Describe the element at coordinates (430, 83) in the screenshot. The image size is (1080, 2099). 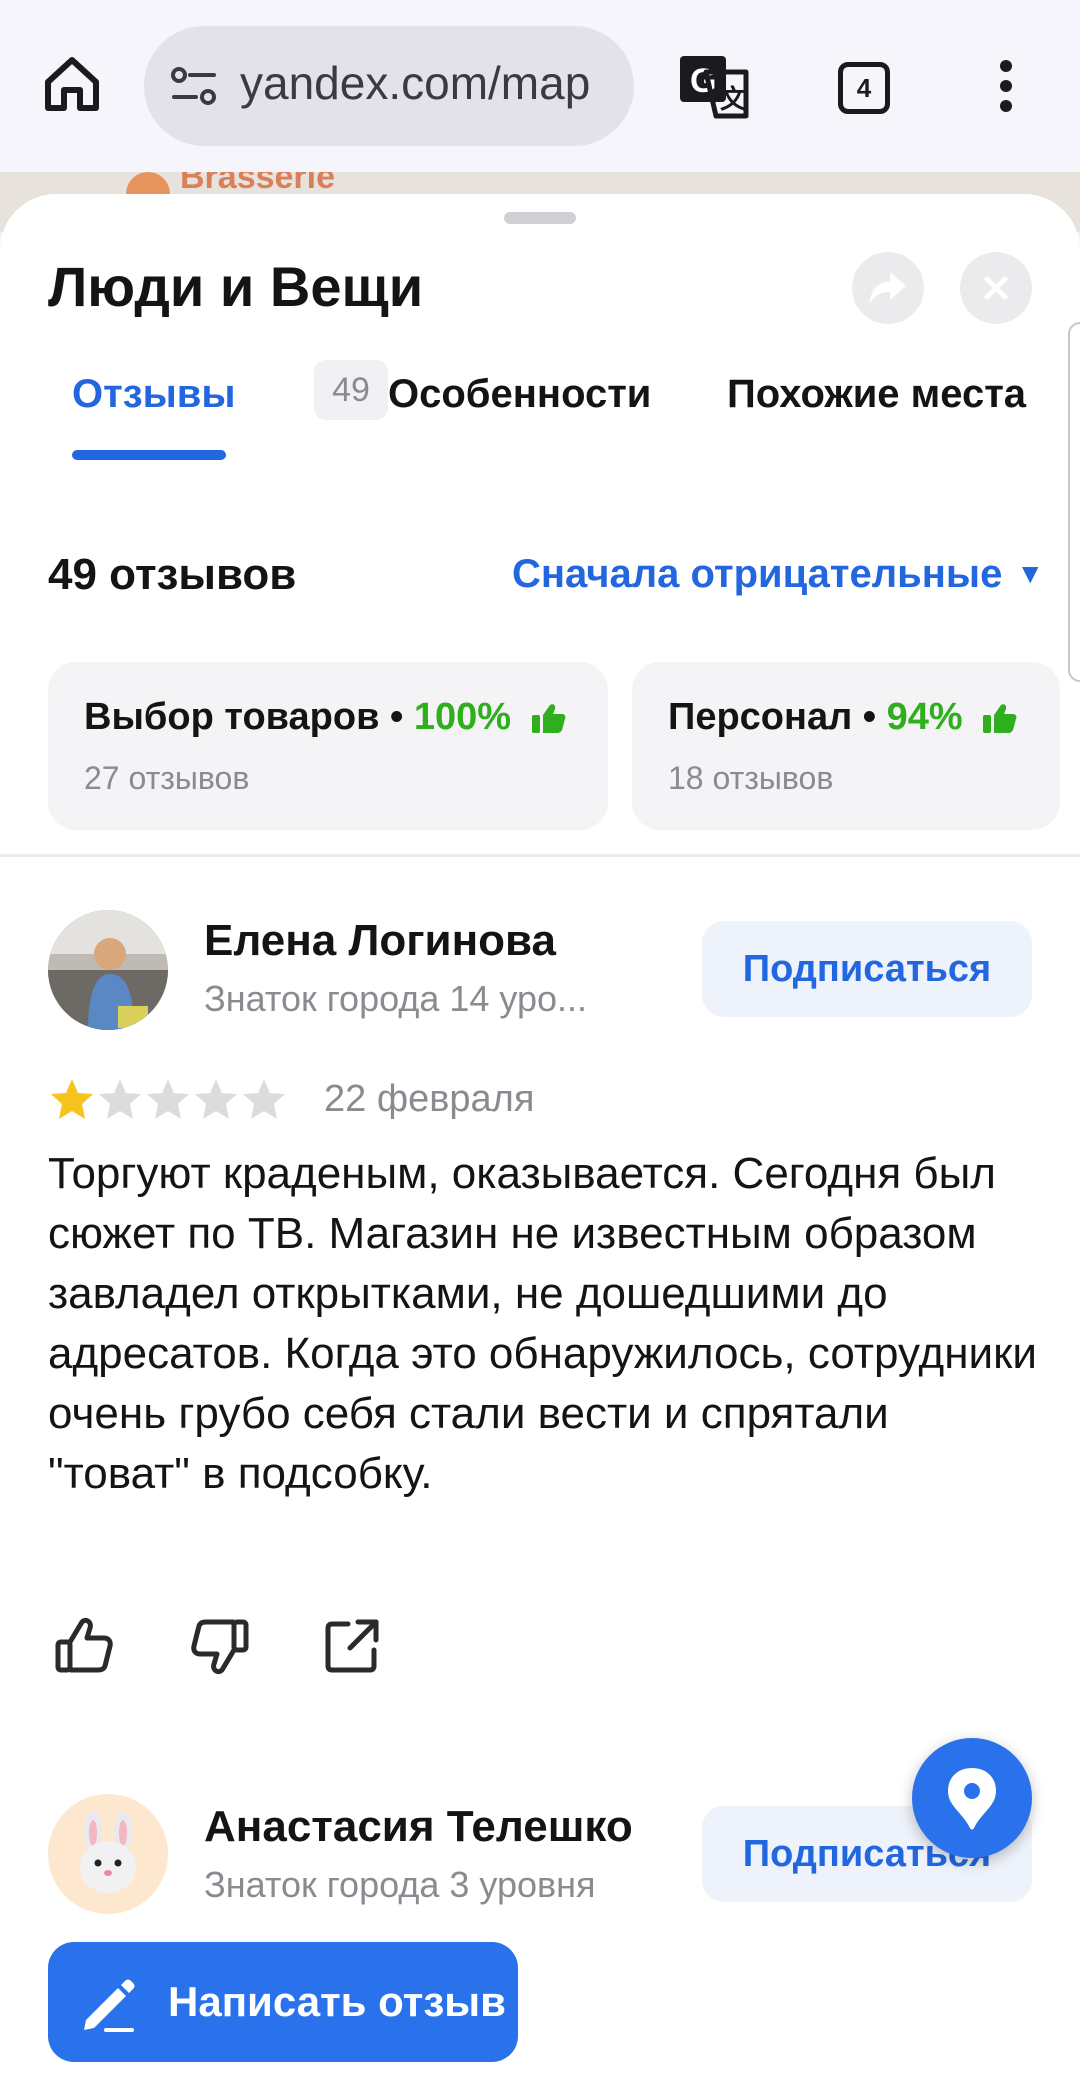
I see `url-text: yandex.com/map` at that location.